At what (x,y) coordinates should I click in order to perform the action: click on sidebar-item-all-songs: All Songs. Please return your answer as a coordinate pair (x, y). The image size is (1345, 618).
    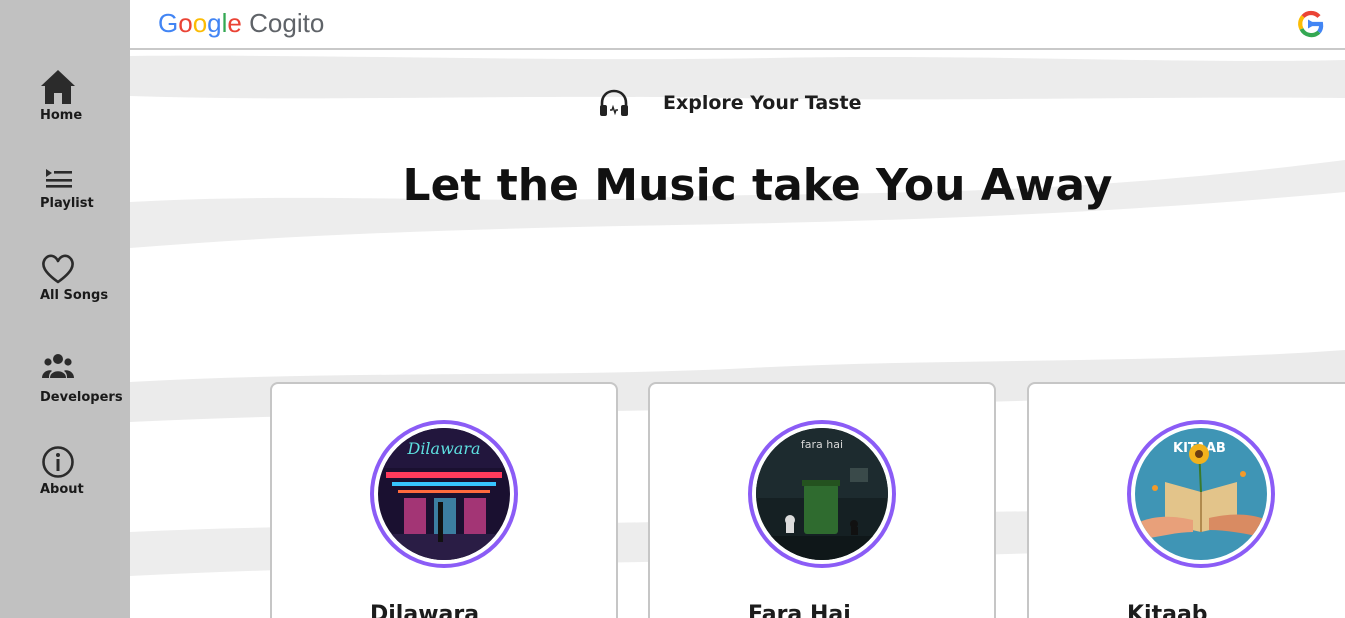
    Looking at the image, I should click on (74, 277).